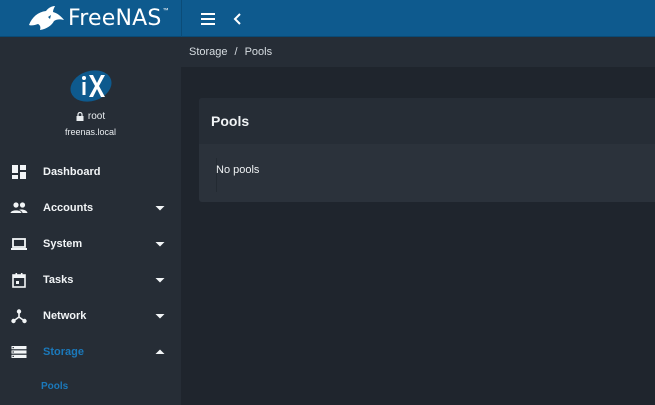 This screenshot has width=655, height=405. Describe the element at coordinates (160, 351) in the screenshot. I see `caret-up-icon` at that location.